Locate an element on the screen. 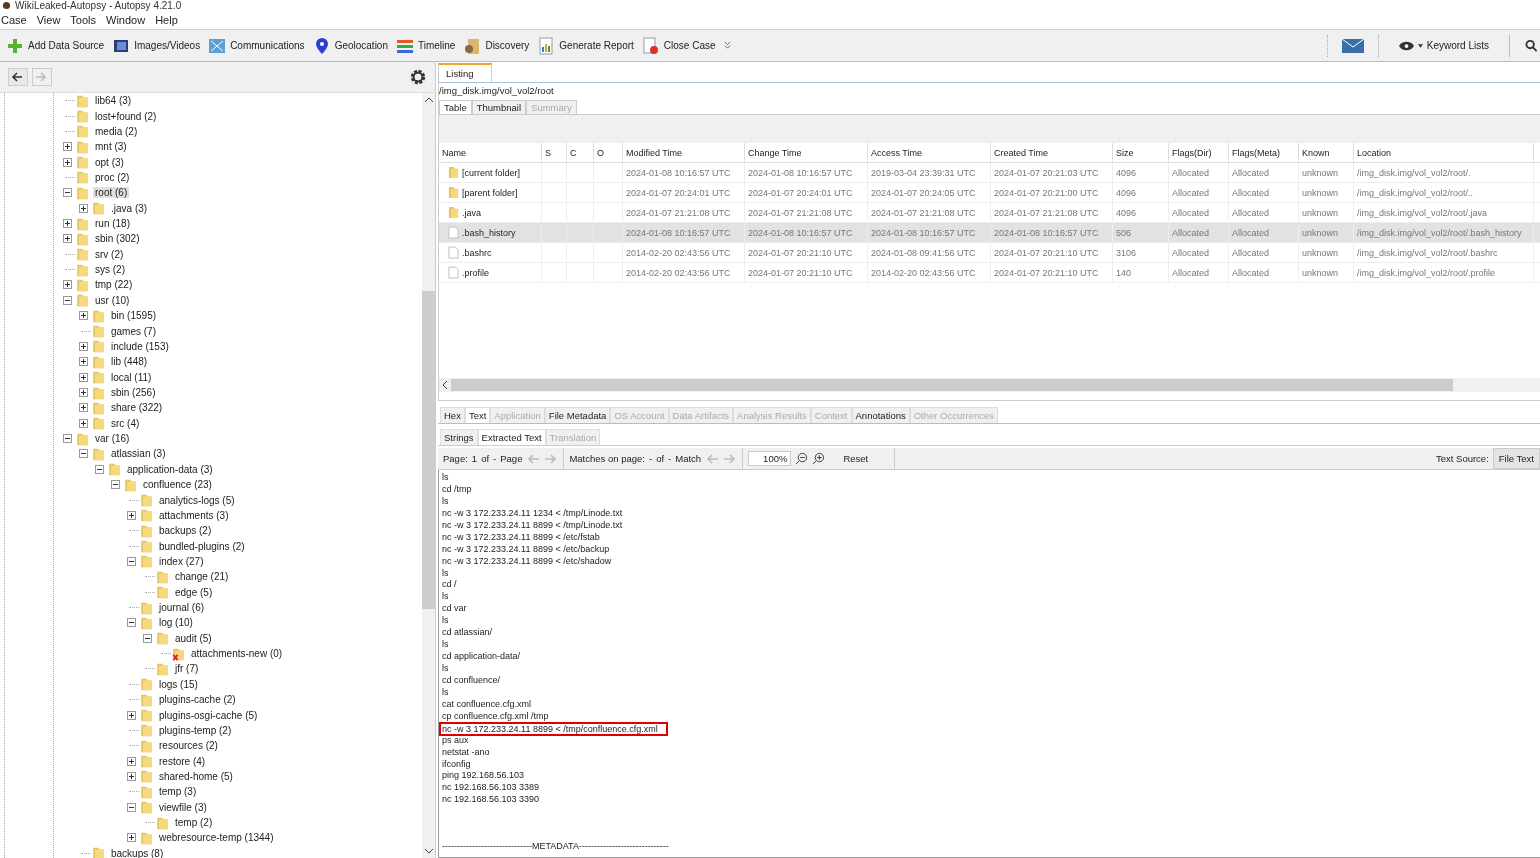 This screenshot has width=1540, height=858. viewer-tab: File Metadata is located at coordinates (577, 415).